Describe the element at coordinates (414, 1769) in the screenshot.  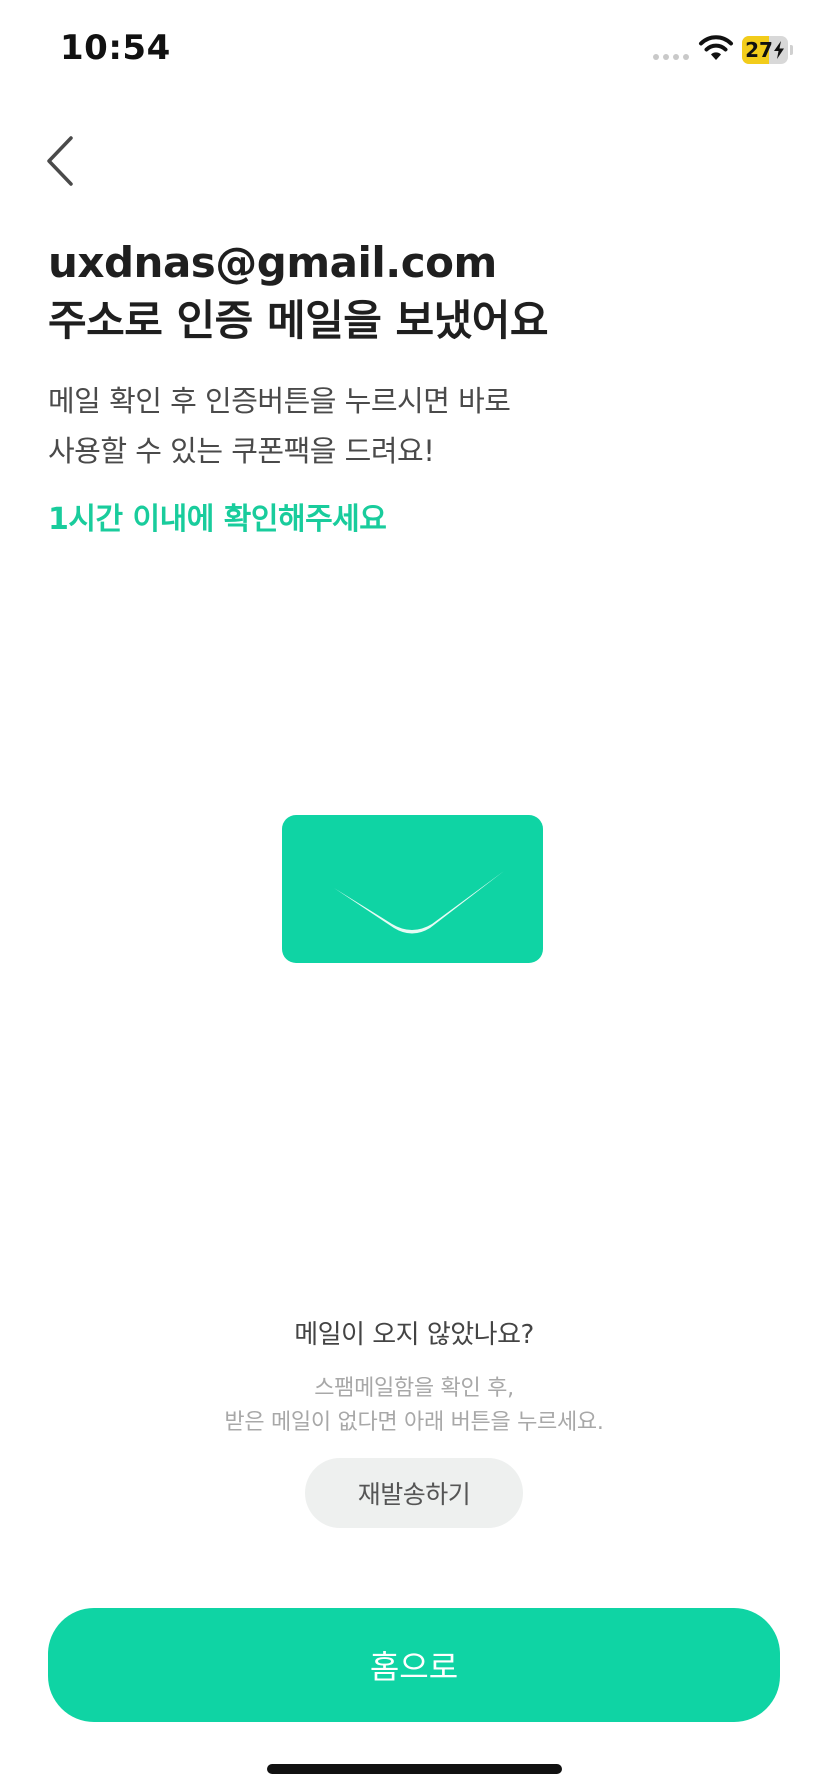
I see `home-indicator` at that location.